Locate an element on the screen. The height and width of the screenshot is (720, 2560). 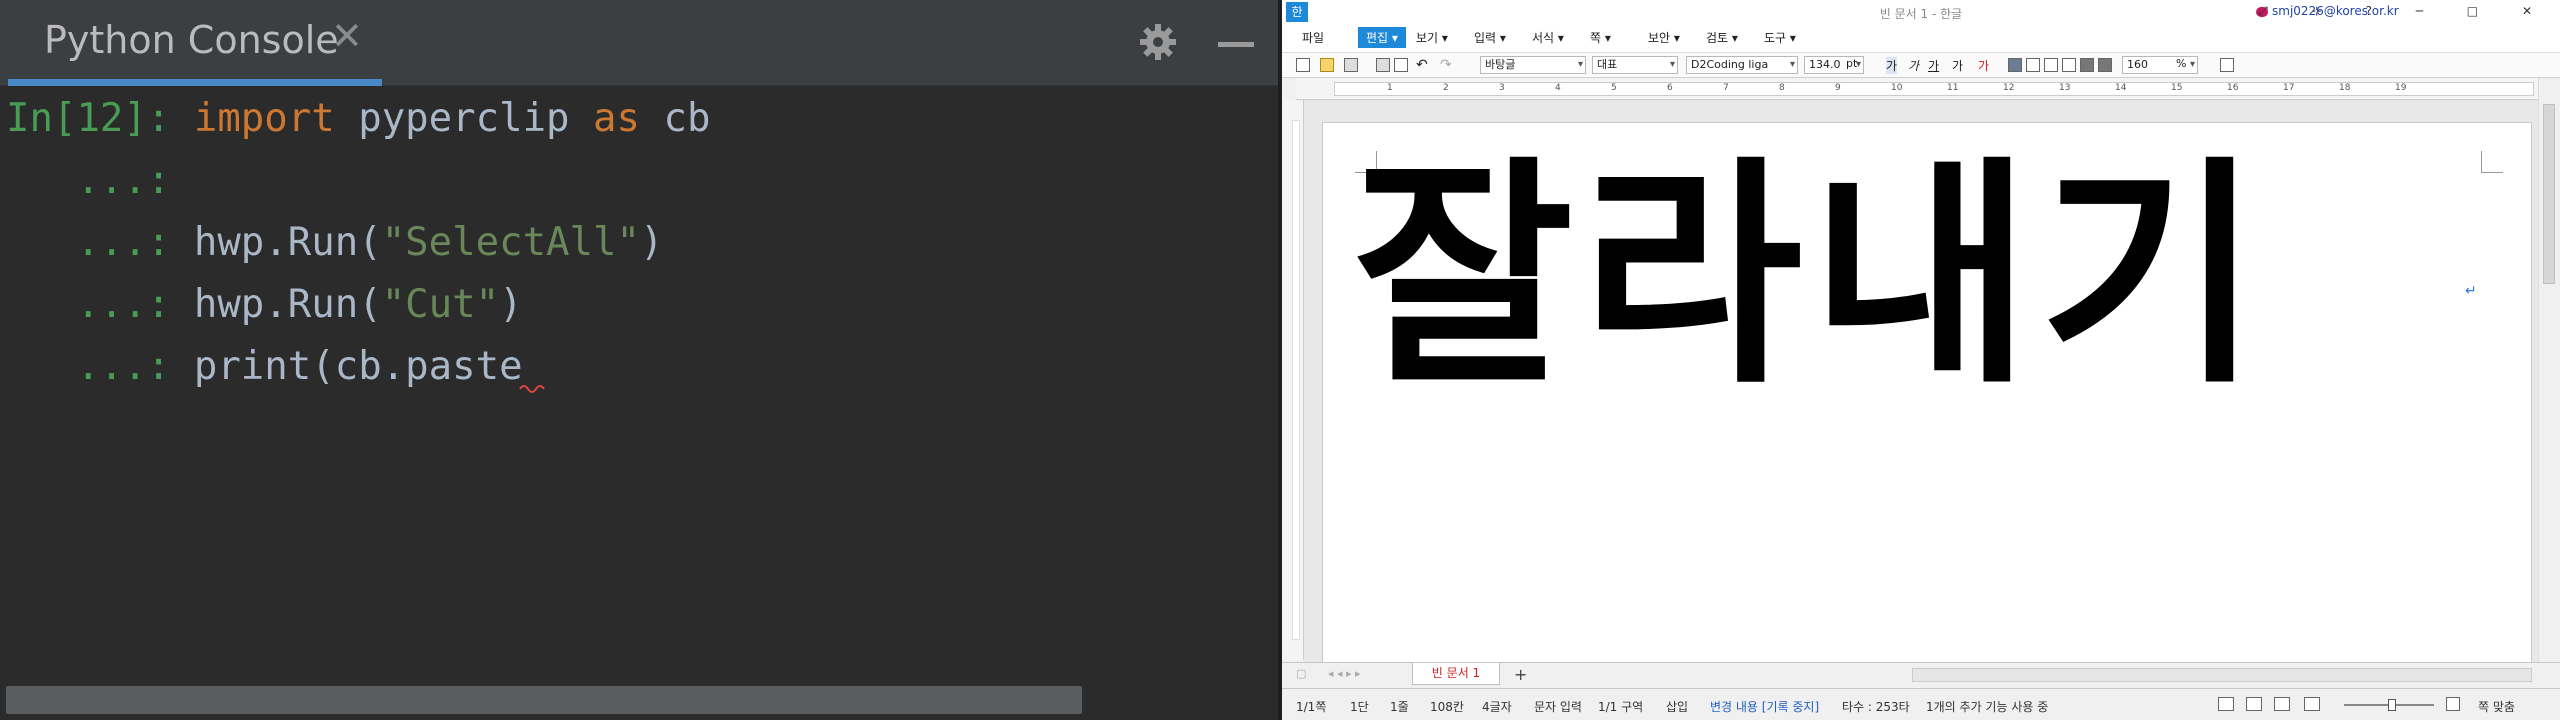
open-folder-icon is located at coordinates (1327, 65).